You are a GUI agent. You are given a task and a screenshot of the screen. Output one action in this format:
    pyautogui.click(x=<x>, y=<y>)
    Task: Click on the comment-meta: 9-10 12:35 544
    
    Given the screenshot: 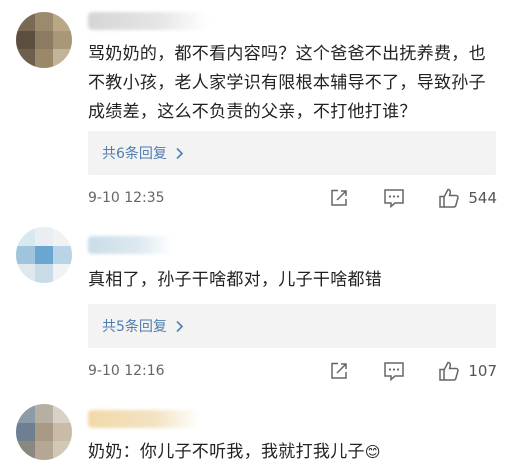 What is the action you would take?
    pyautogui.click(x=292, y=198)
    